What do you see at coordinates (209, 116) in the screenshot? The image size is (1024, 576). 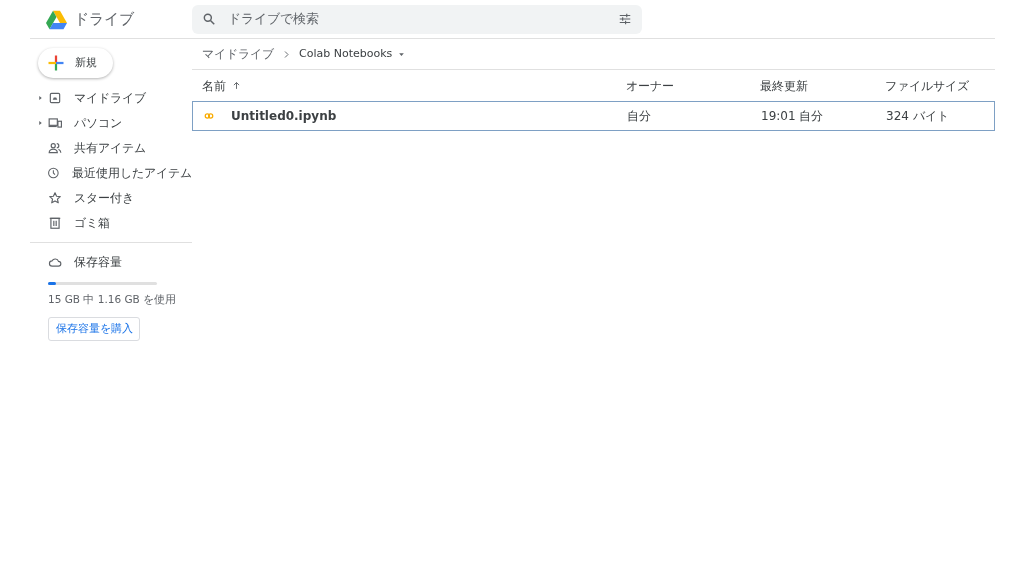 I see `colab-file-icon` at bounding box center [209, 116].